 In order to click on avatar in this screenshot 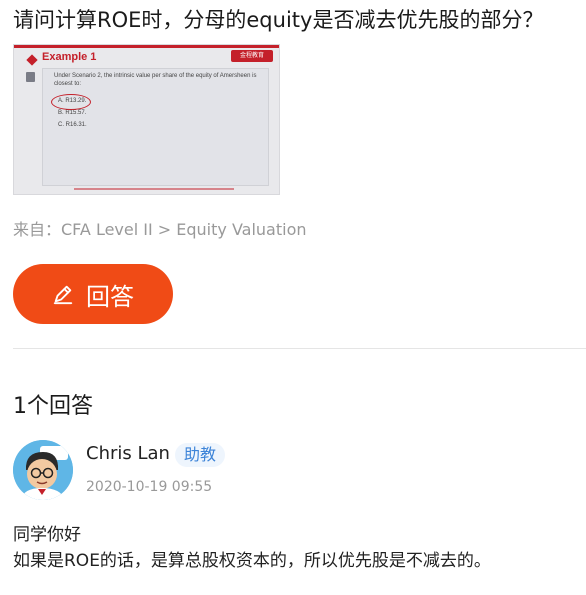, I will do `click(43, 470)`.